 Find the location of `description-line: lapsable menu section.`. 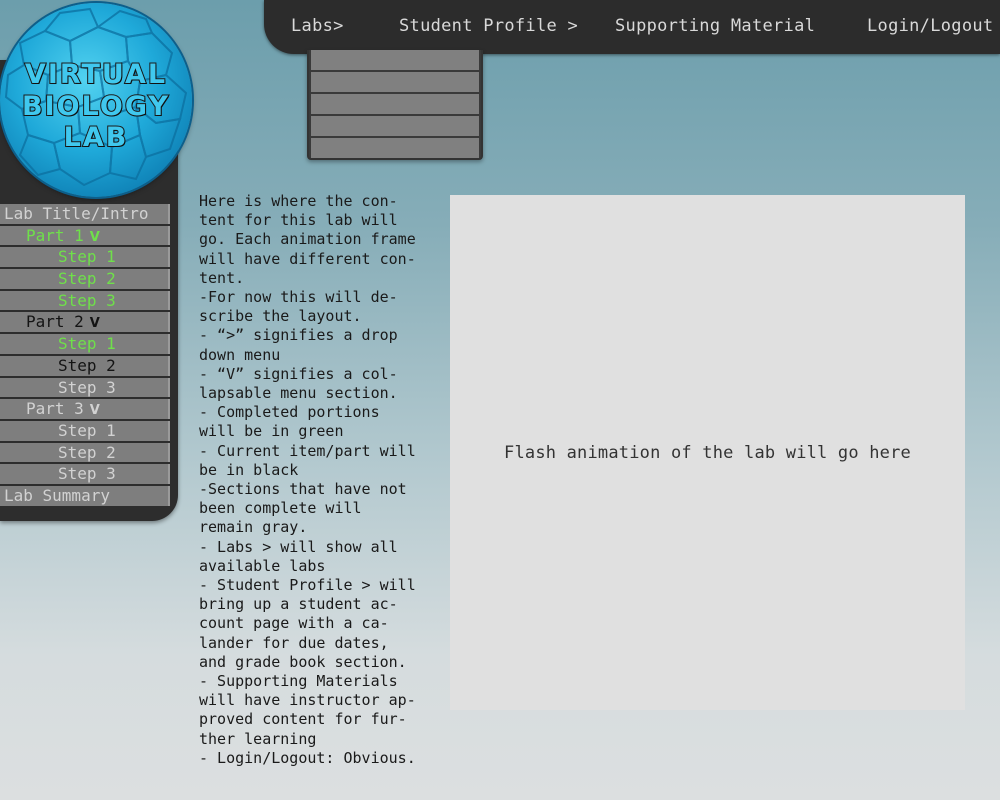

description-line: lapsable menu section. is located at coordinates (298, 393).